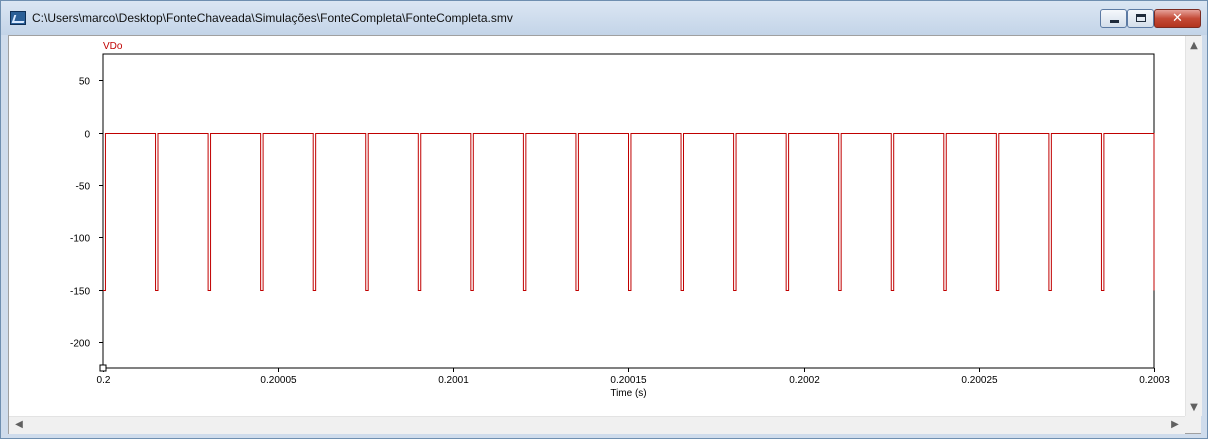 The height and width of the screenshot is (439, 1208). Describe the element at coordinates (18, 18) in the screenshot. I see `waveform-viewer-icon` at that location.